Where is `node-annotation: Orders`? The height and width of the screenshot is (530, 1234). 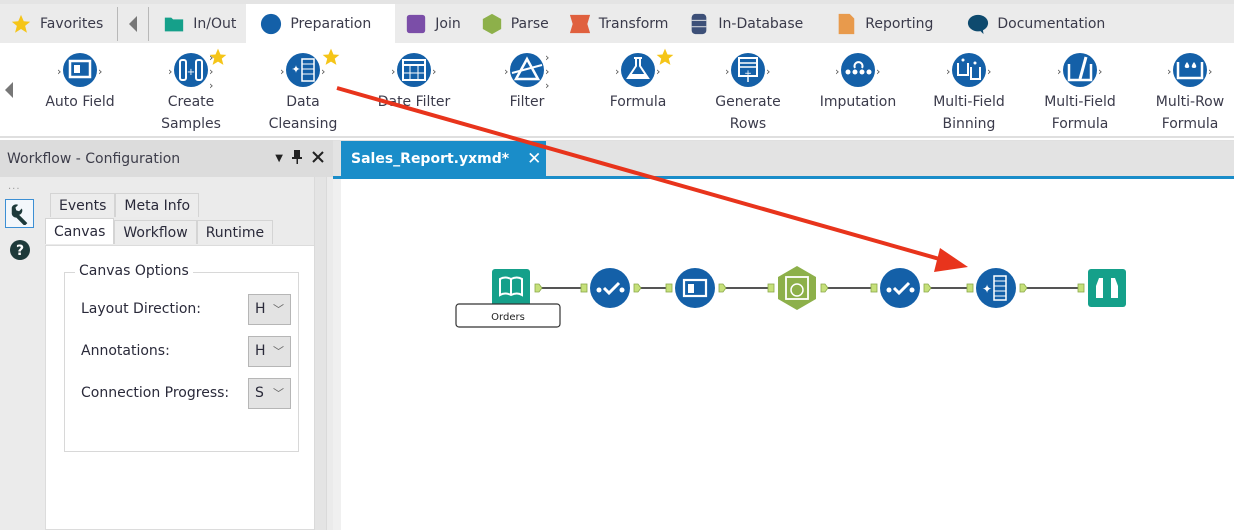
node-annotation: Orders is located at coordinates (508, 315).